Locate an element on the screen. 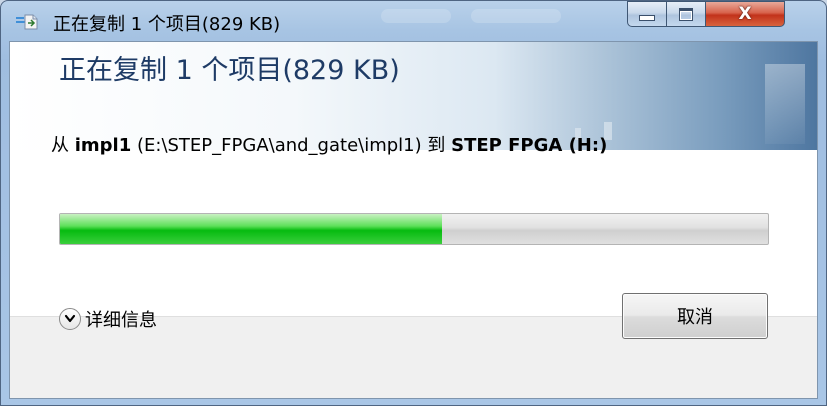  from-label: 从 is located at coordinates (60, 145).